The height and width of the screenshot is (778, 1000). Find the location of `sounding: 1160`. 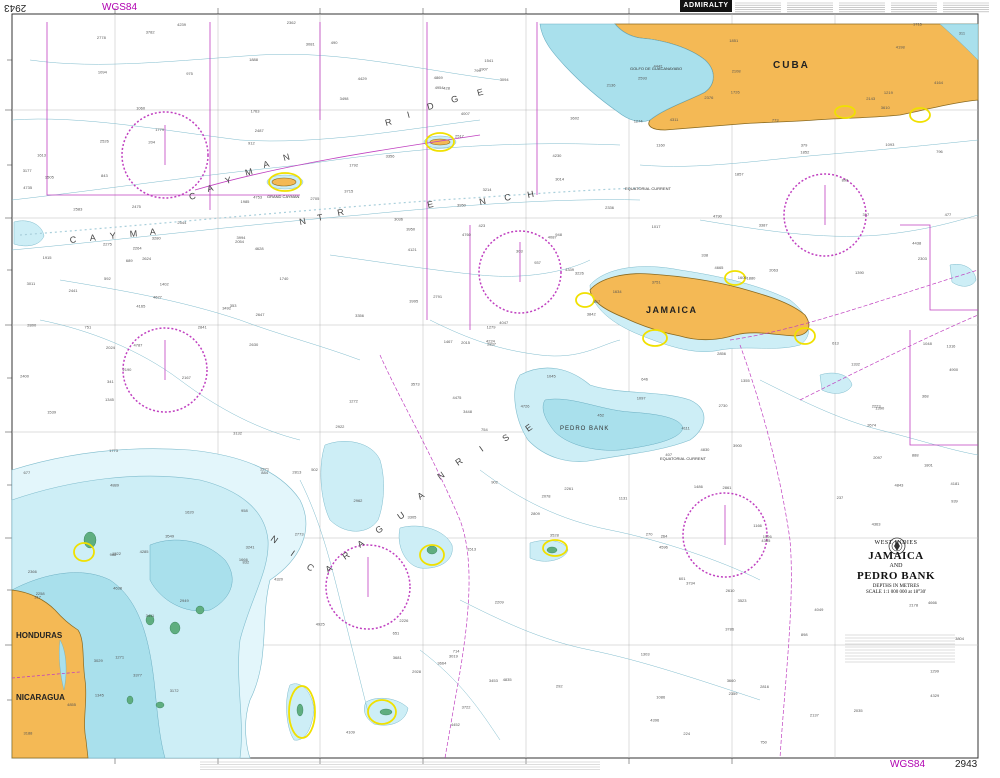

sounding: 1160 is located at coordinates (660, 144).